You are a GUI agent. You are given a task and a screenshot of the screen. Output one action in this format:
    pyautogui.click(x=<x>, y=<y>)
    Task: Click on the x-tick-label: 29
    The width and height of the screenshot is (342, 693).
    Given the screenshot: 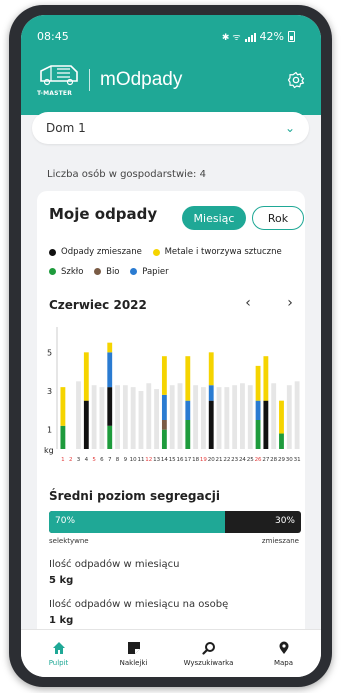 What is the action you would take?
    pyautogui.click(x=281, y=460)
    